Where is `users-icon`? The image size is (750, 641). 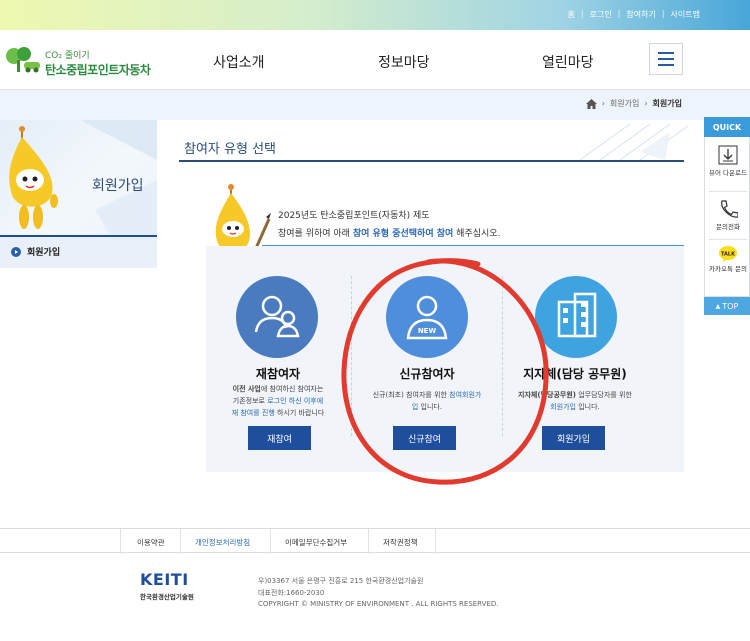
users-icon is located at coordinates (277, 316).